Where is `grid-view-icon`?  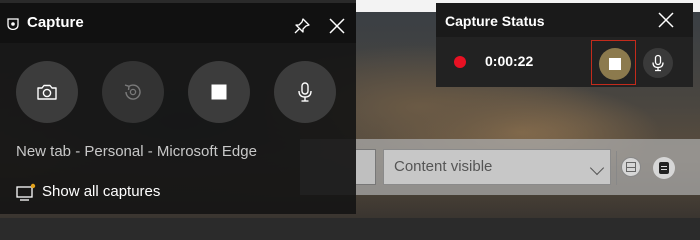
grid-view-icon is located at coordinates (631, 167).